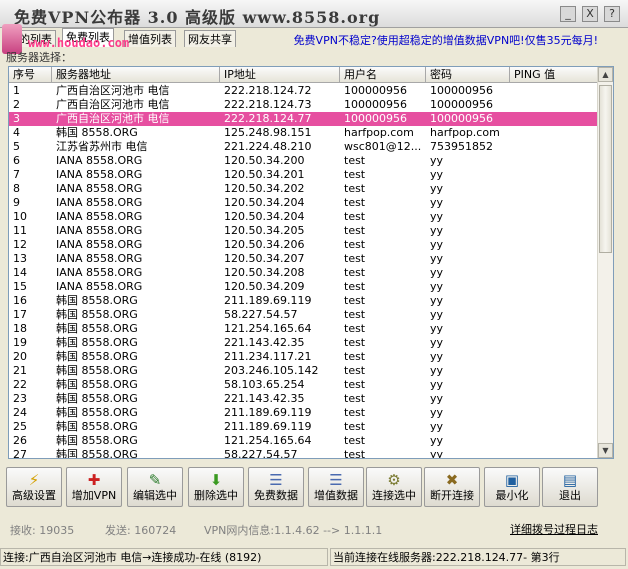  What do you see at coordinates (570, 495) in the screenshot?
I see `toolbar-button-label: 退出` at bounding box center [570, 495].